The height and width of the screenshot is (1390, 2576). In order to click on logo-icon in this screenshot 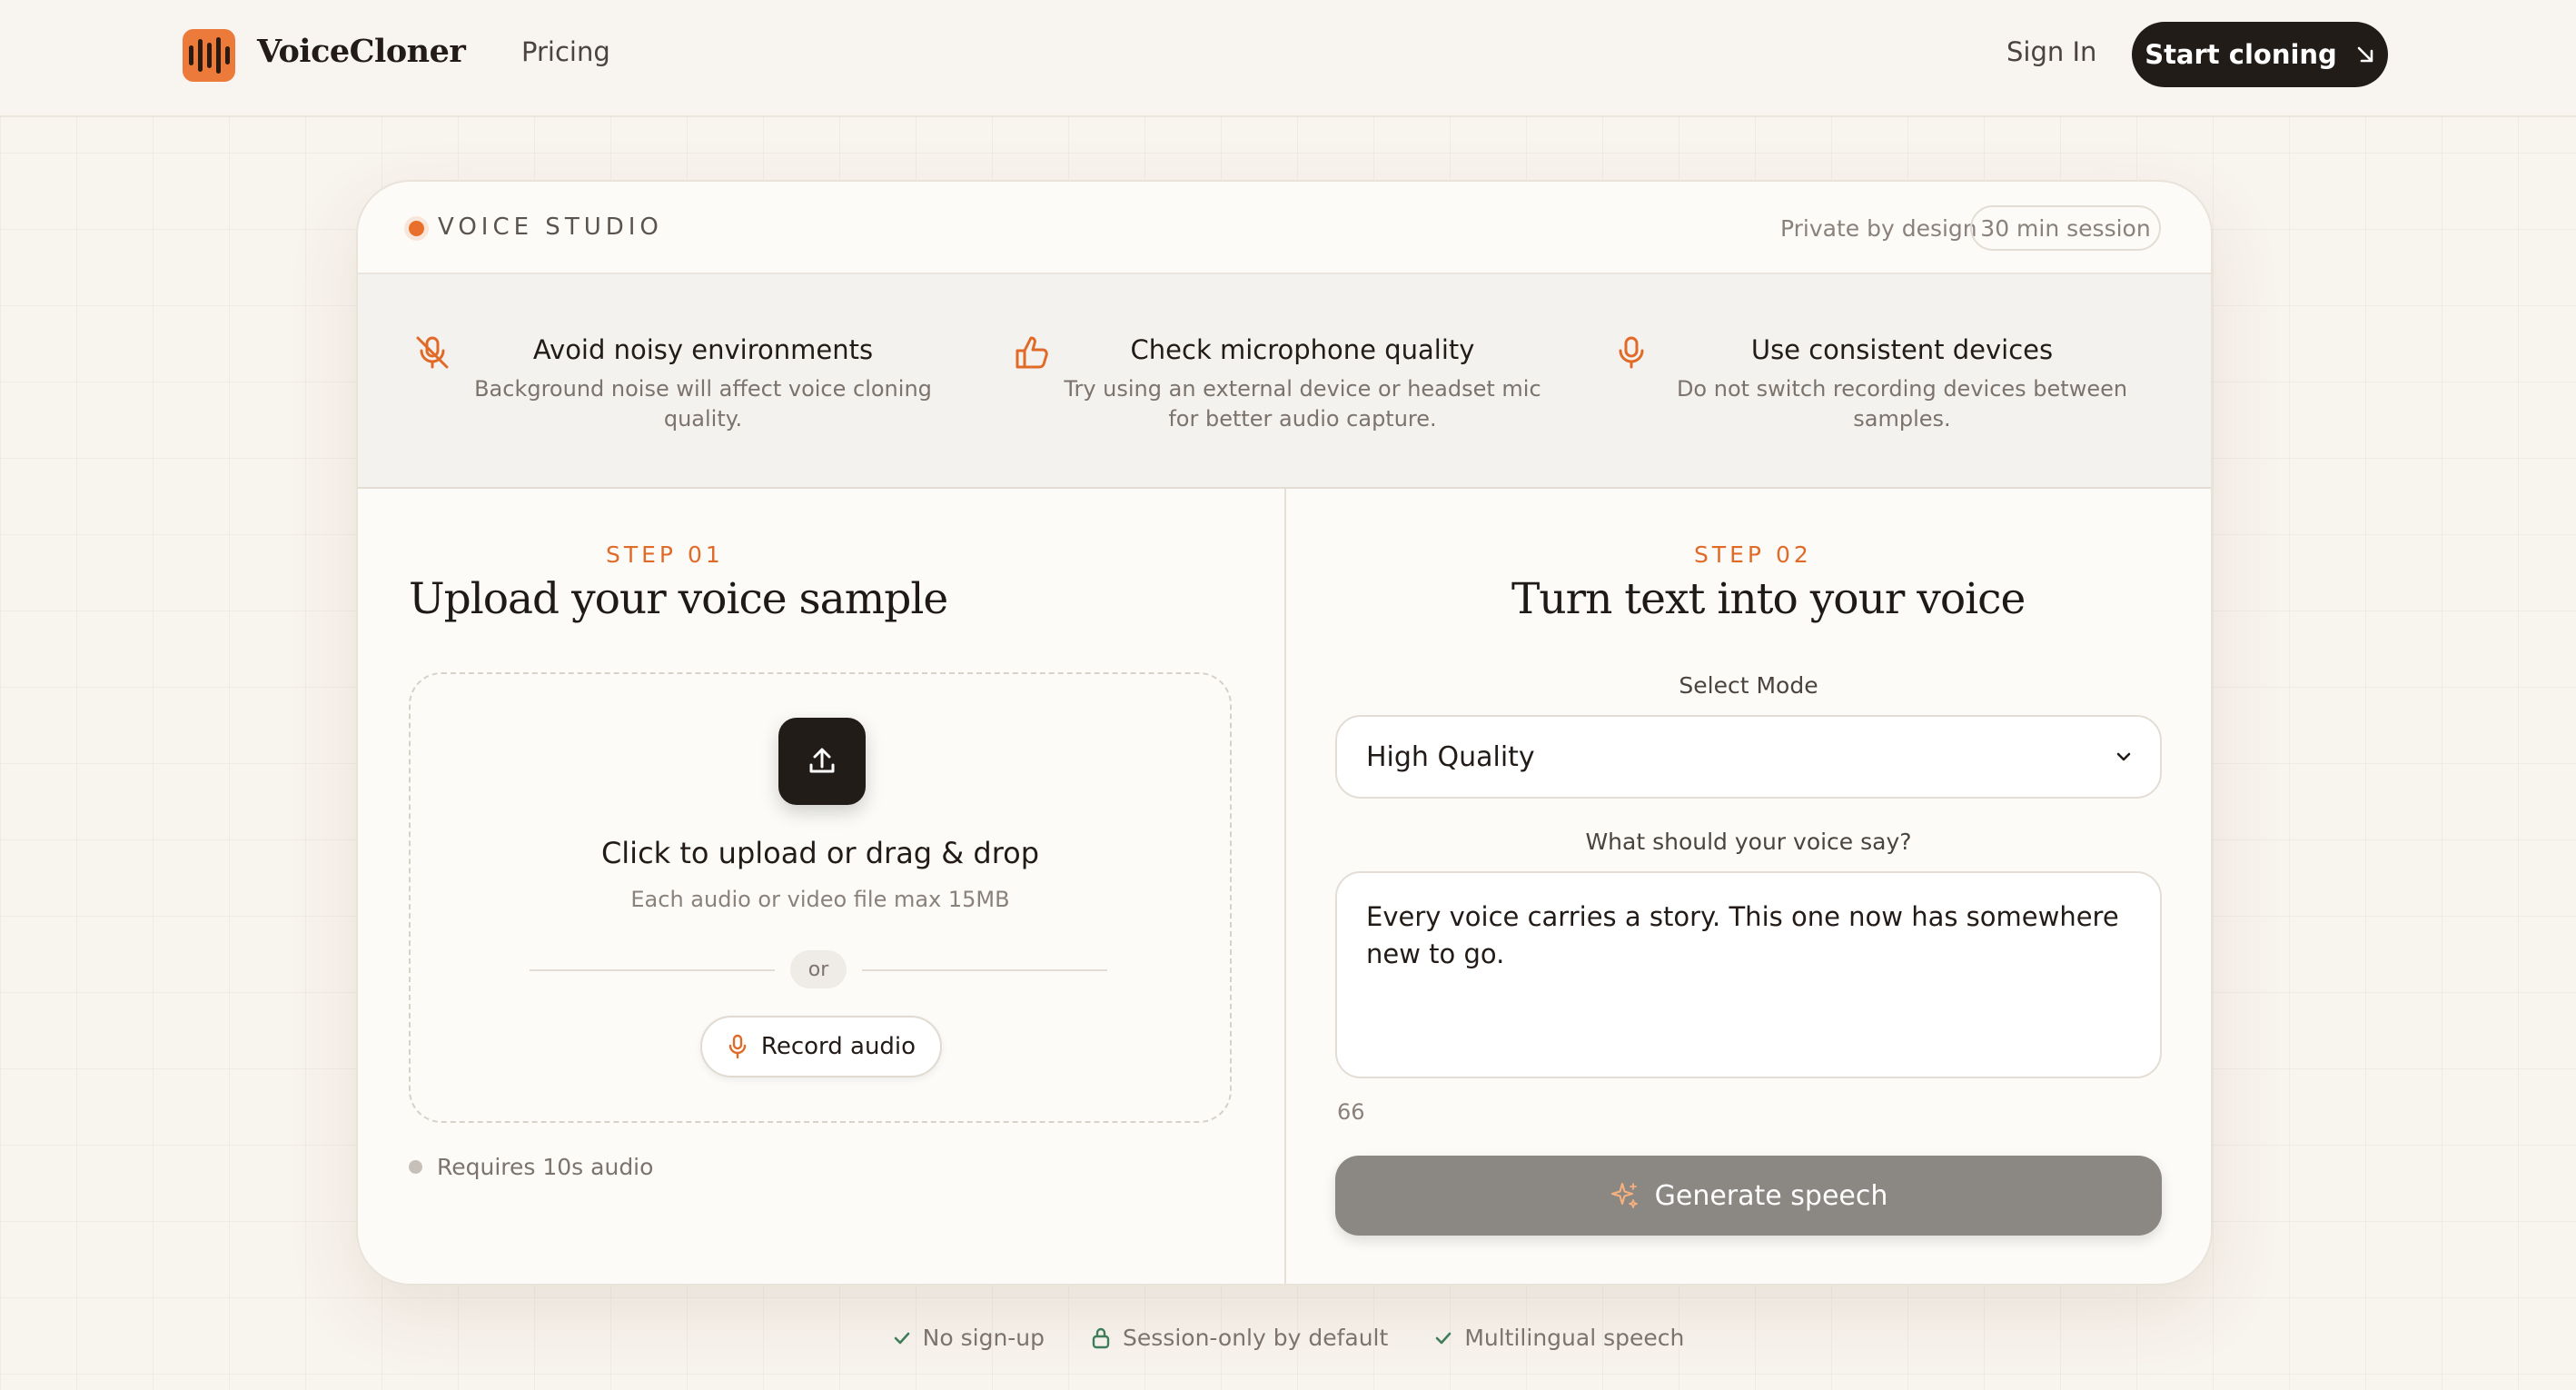, I will do `click(209, 56)`.